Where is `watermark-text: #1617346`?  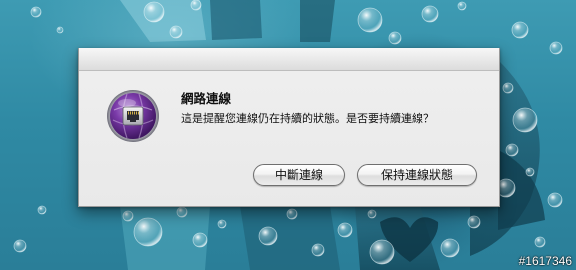 watermark-text: #1617346 is located at coordinates (545, 261).